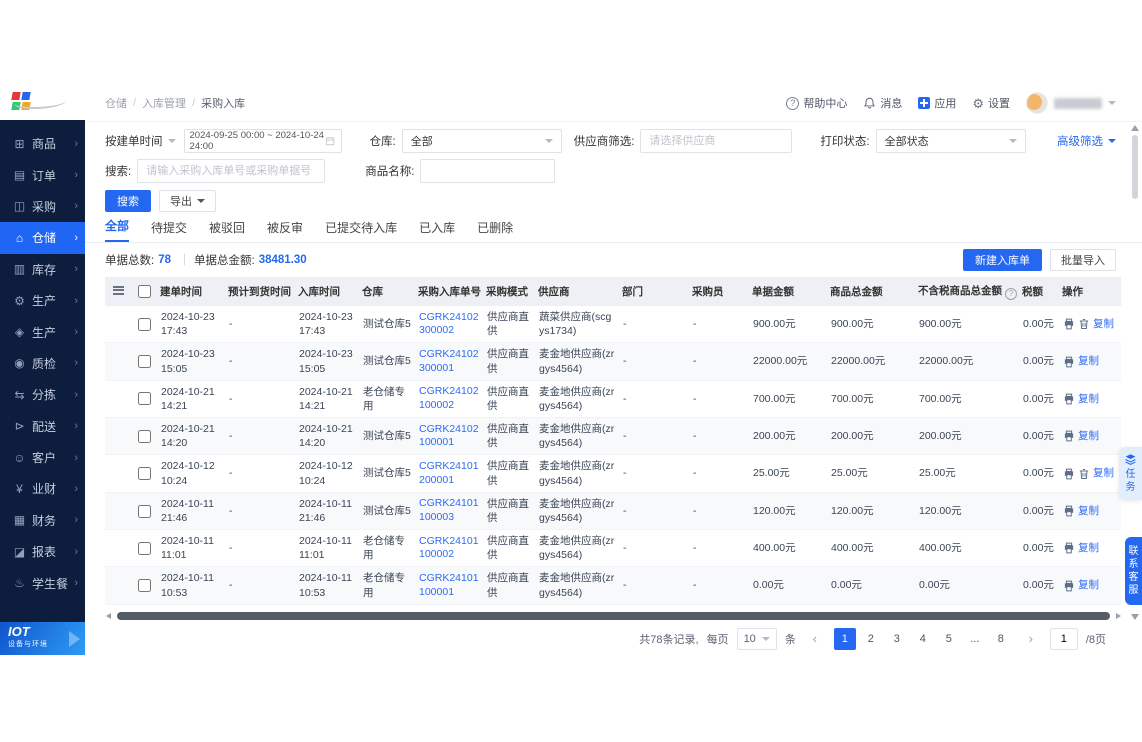 The height and width of the screenshot is (742, 1142). Describe the element at coordinates (1071, 103) in the screenshot. I see `user-menu` at that location.